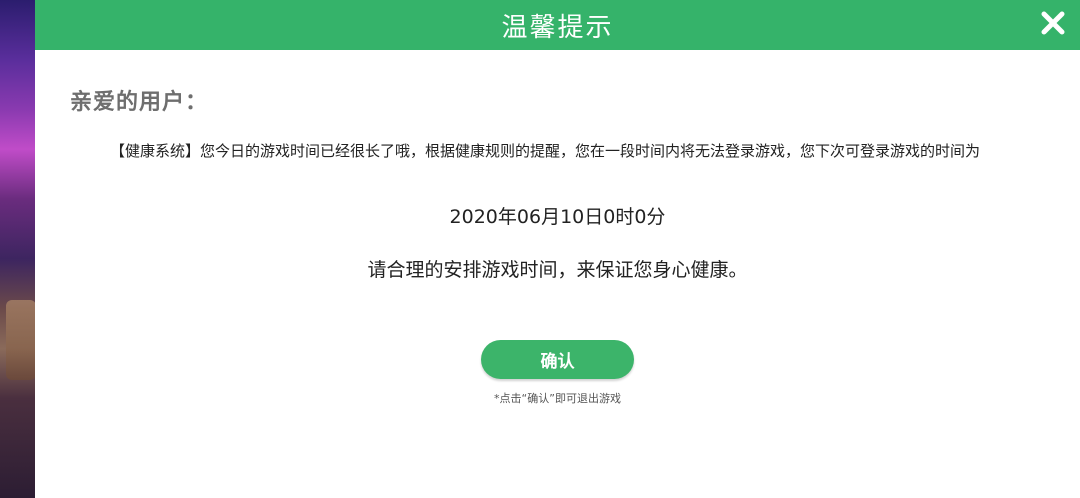  What do you see at coordinates (20, 249) in the screenshot?
I see `game-background` at bounding box center [20, 249].